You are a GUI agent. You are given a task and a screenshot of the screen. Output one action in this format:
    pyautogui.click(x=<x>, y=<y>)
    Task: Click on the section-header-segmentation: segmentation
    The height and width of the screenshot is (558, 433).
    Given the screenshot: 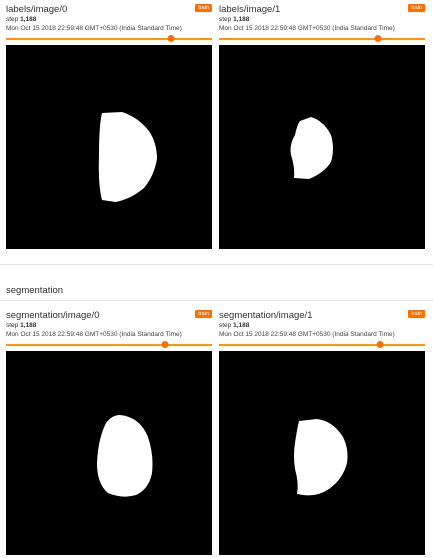 What is the action you would take?
    pyautogui.click(x=34, y=290)
    